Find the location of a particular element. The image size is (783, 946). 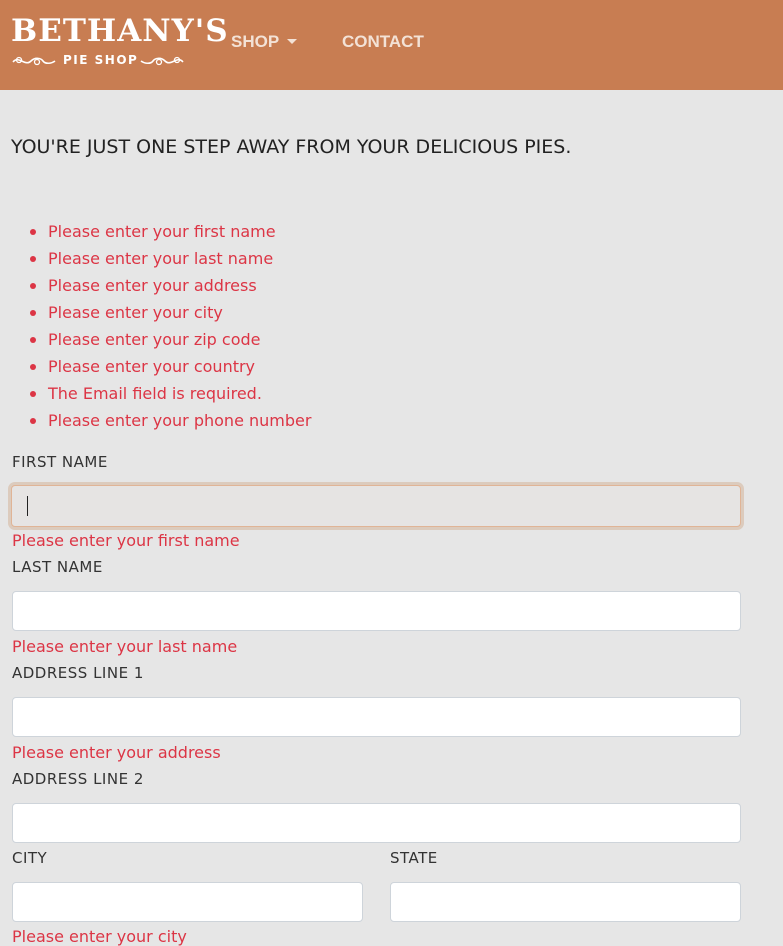

nav-shop-dropdown: SHOP is located at coordinates (264, 42).